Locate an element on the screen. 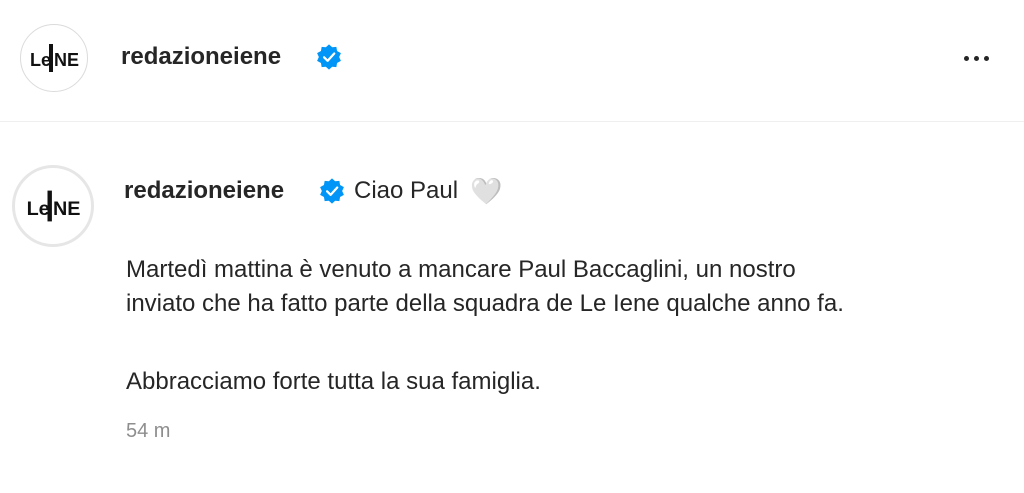 The width and height of the screenshot is (1024, 493). heart-icon: 🤍 is located at coordinates (486, 191).